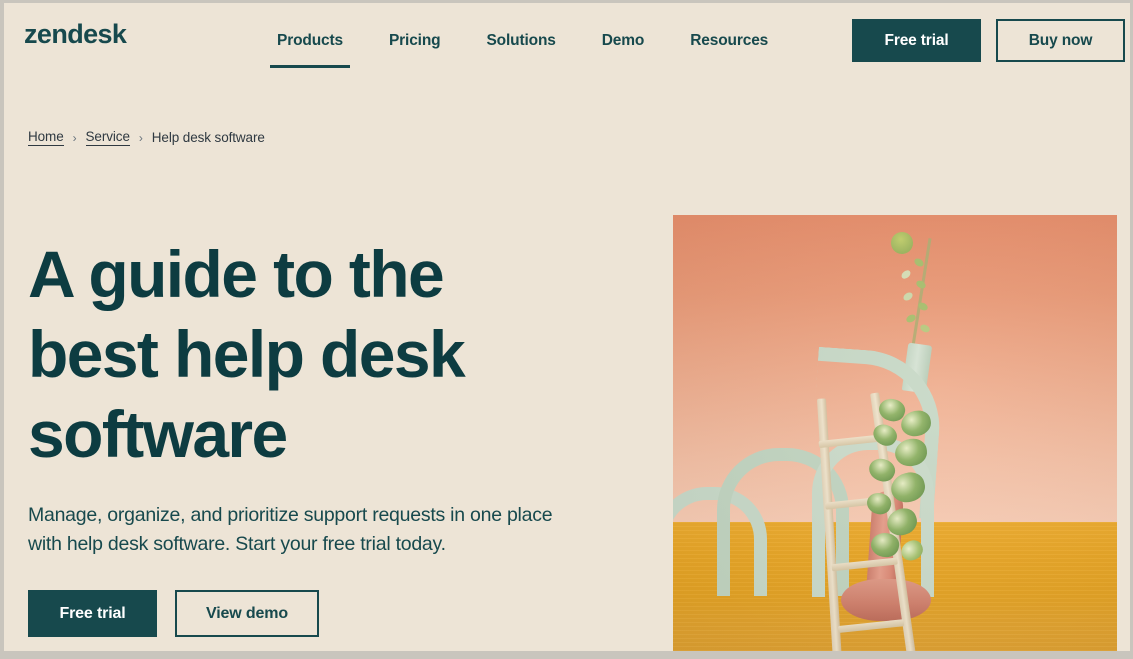 The height and width of the screenshot is (659, 1133). What do you see at coordinates (623, 41) in the screenshot?
I see `nav-item-demo: Demo` at bounding box center [623, 41].